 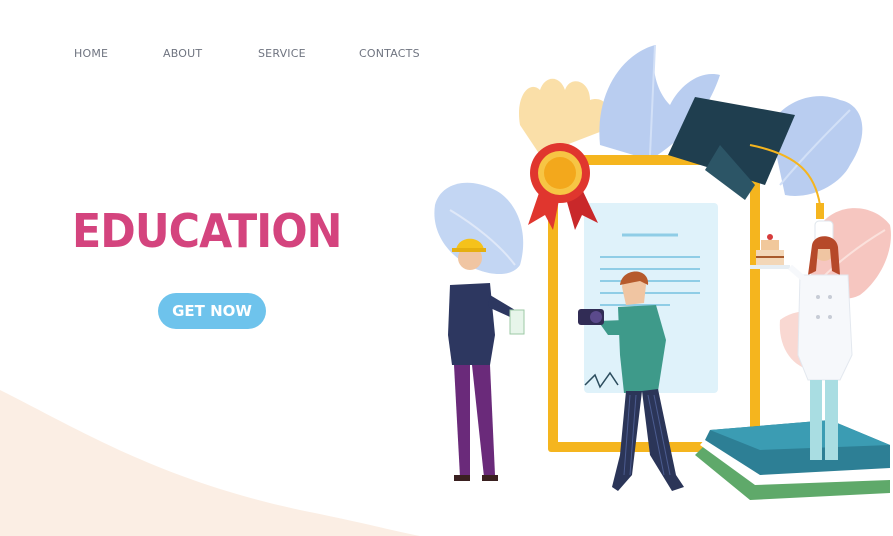 What do you see at coordinates (792, 460) in the screenshot?
I see `books-stack` at bounding box center [792, 460].